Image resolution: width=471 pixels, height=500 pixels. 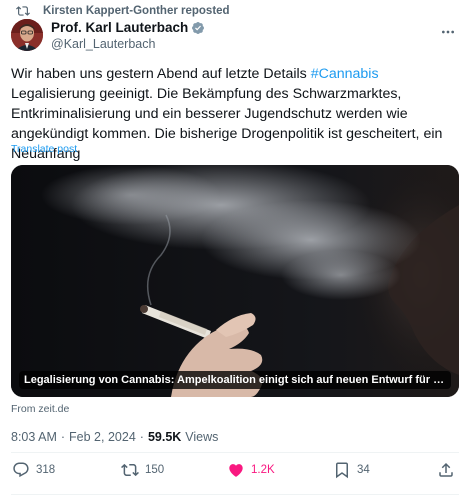 I want to click on views-label: Views, so click(x=202, y=437).